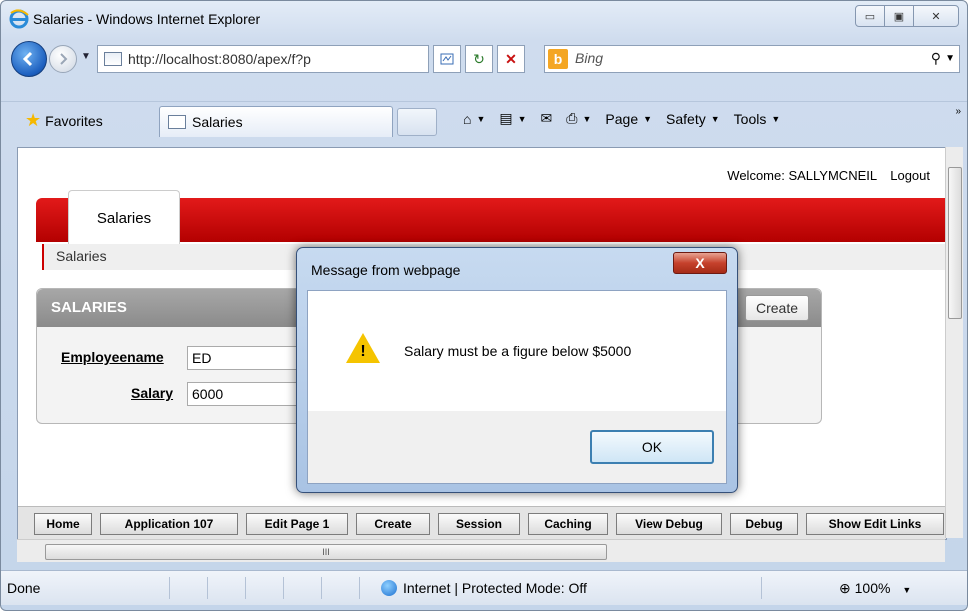 The image size is (968, 611). What do you see at coordinates (958, 111) in the screenshot?
I see `more-commands-icon: »` at bounding box center [958, 111].